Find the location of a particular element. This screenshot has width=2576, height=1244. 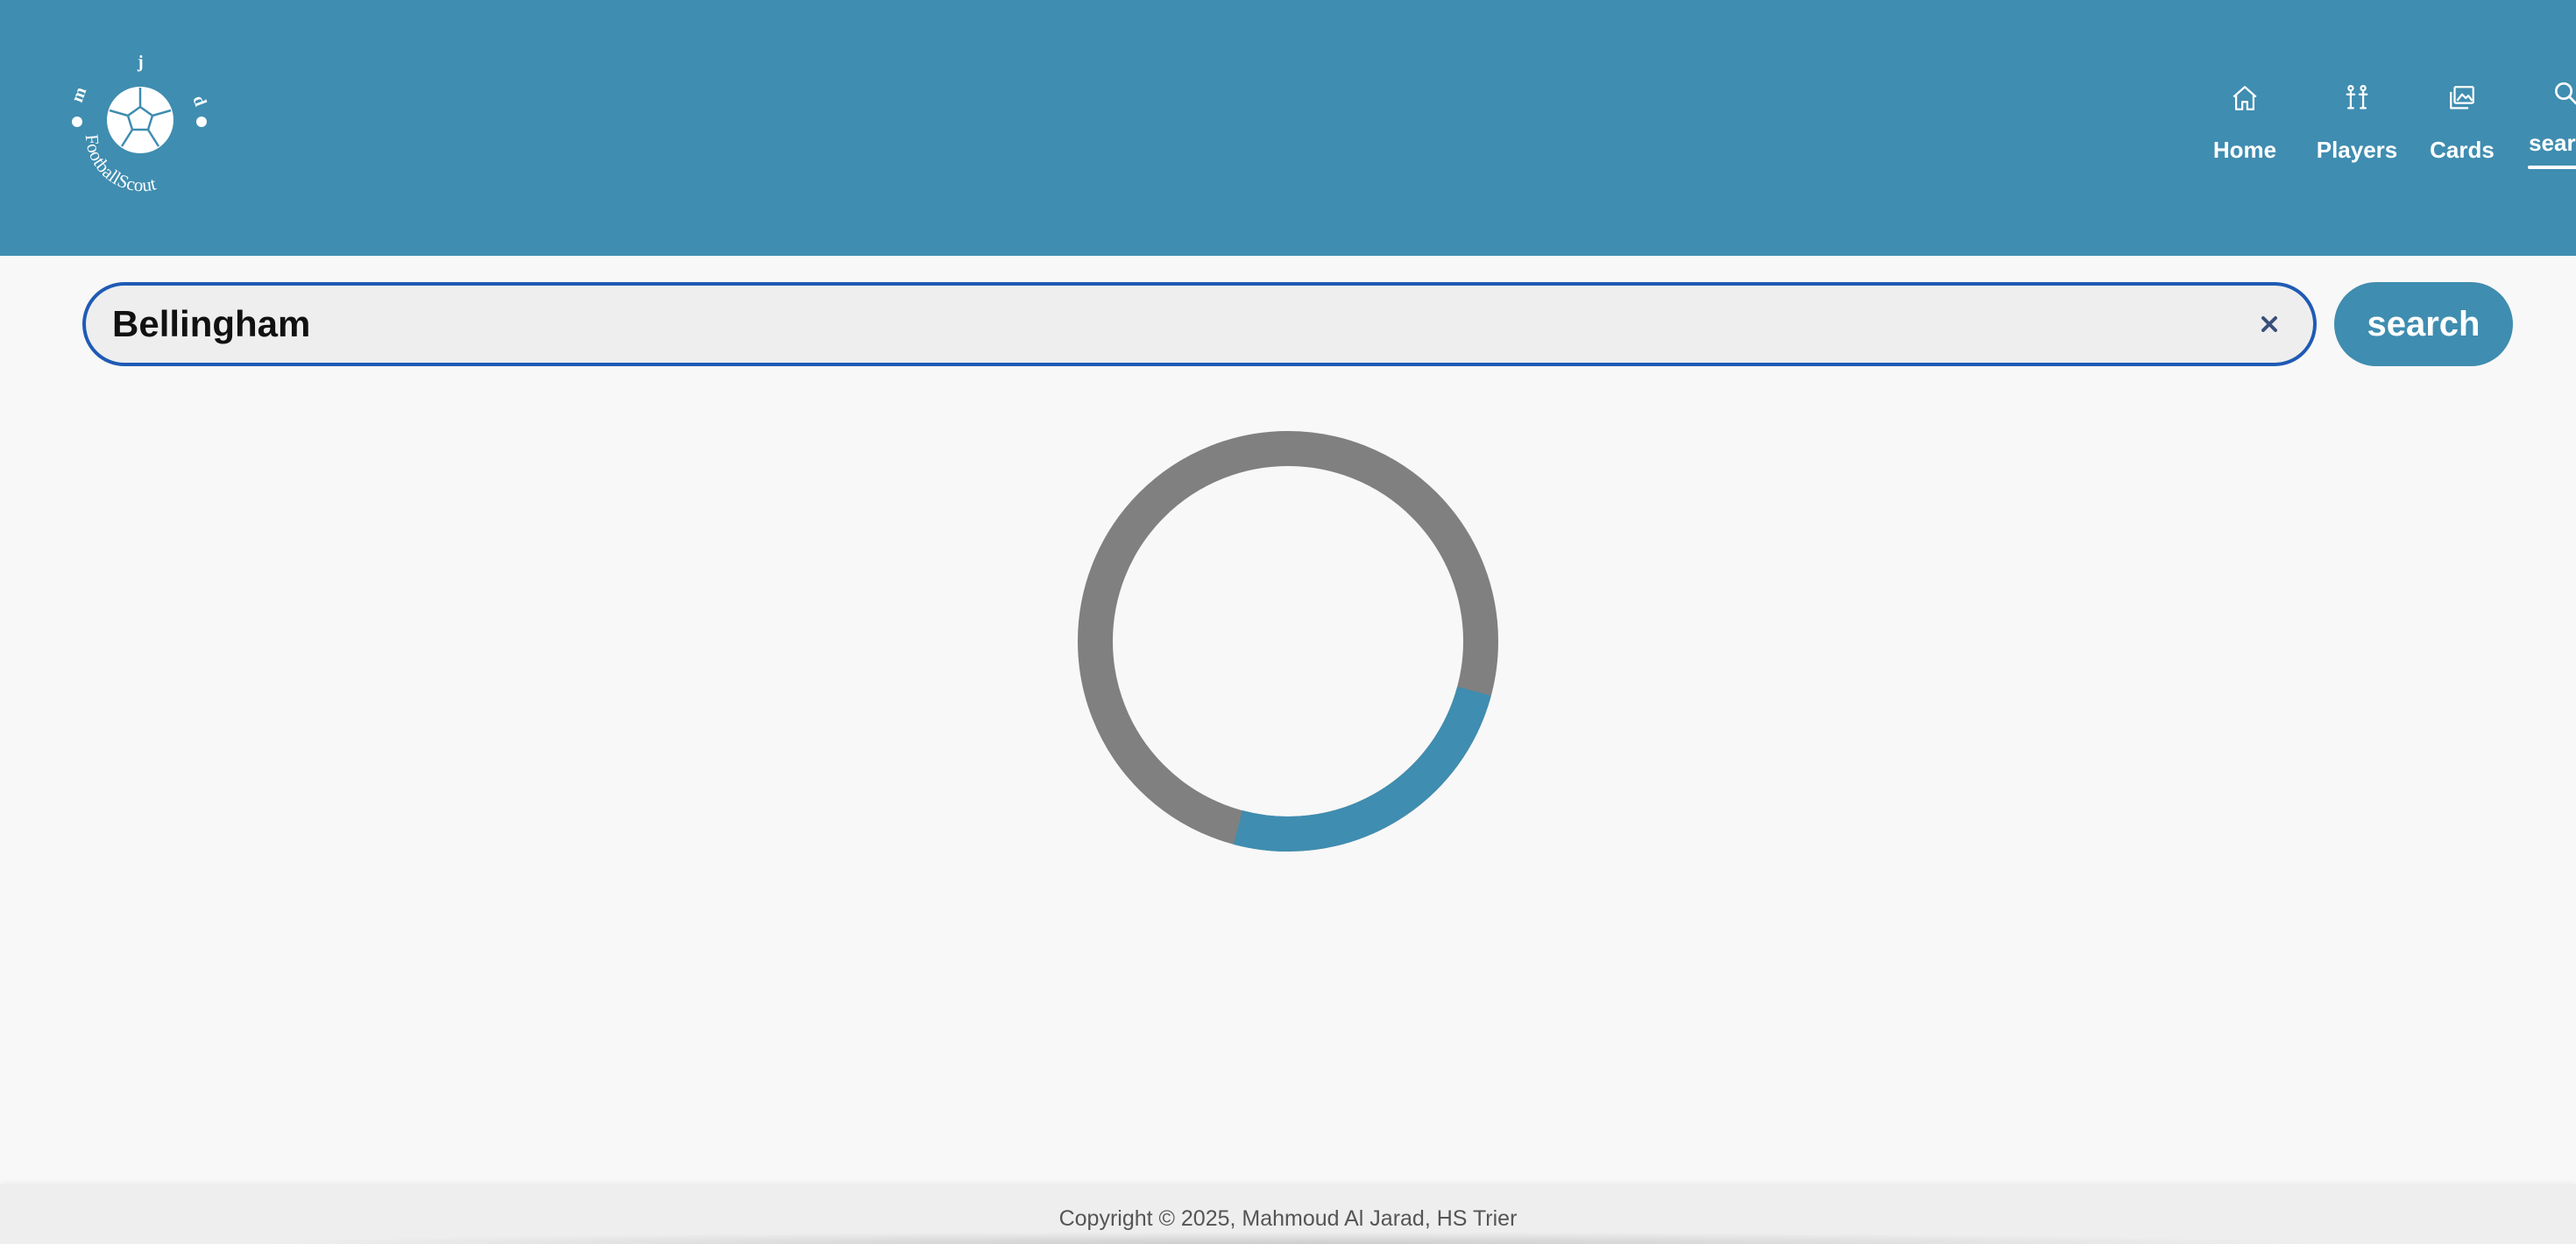

search-field is located at coordinates (1199, 324).